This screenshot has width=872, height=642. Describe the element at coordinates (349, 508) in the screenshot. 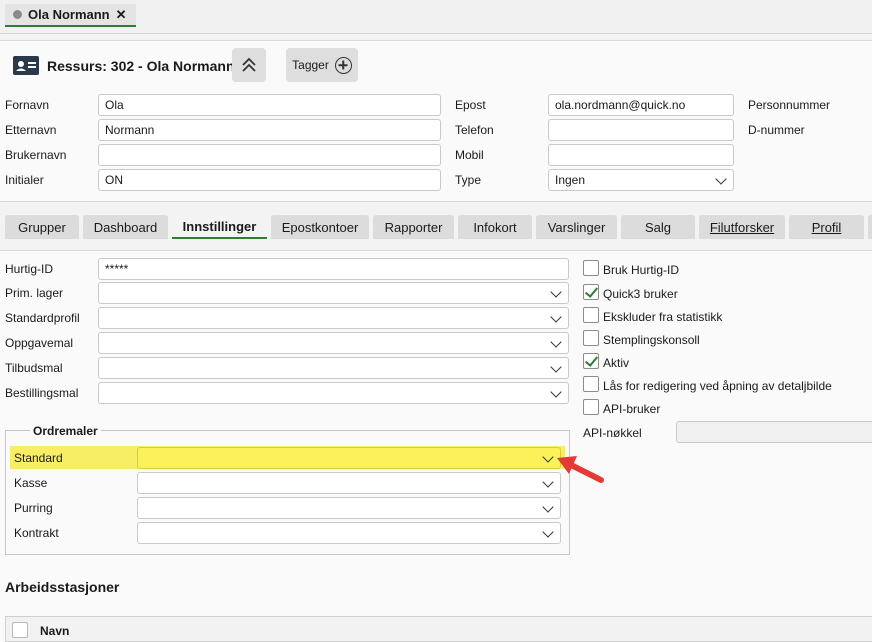

I see `purring-select` at that location.